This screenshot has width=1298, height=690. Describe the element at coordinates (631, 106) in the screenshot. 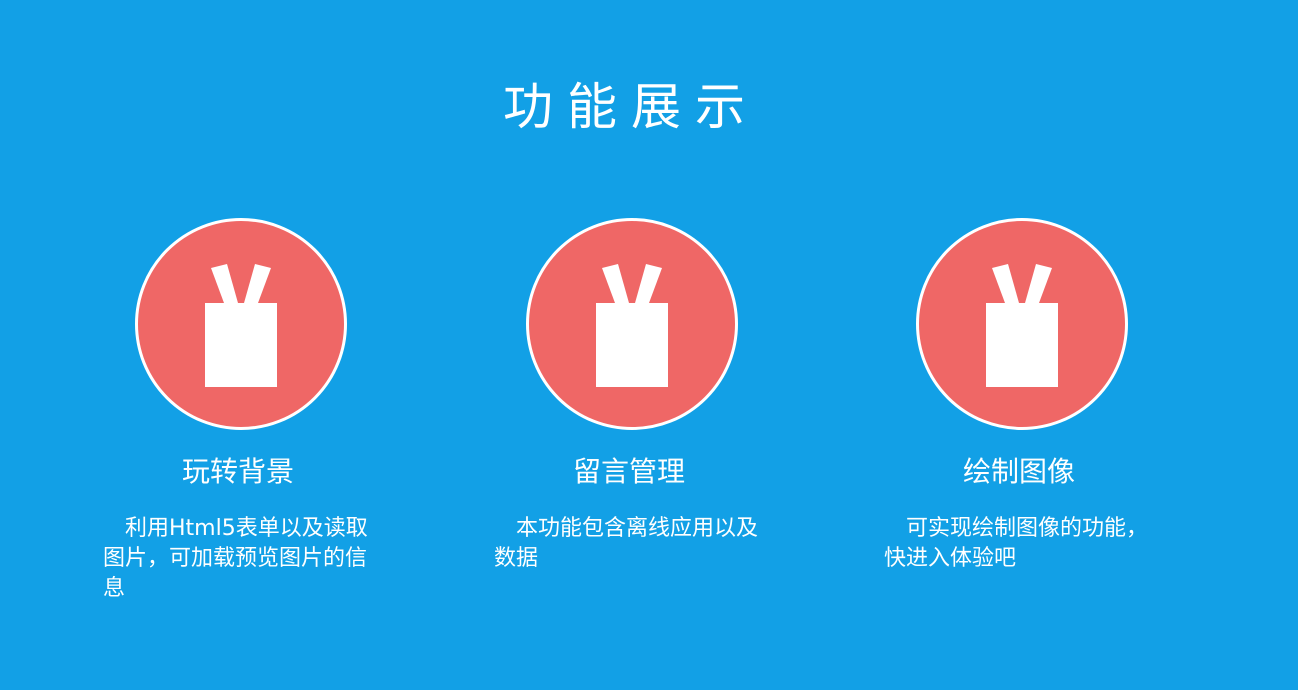

I see `page-title: 功能展示` at that location.